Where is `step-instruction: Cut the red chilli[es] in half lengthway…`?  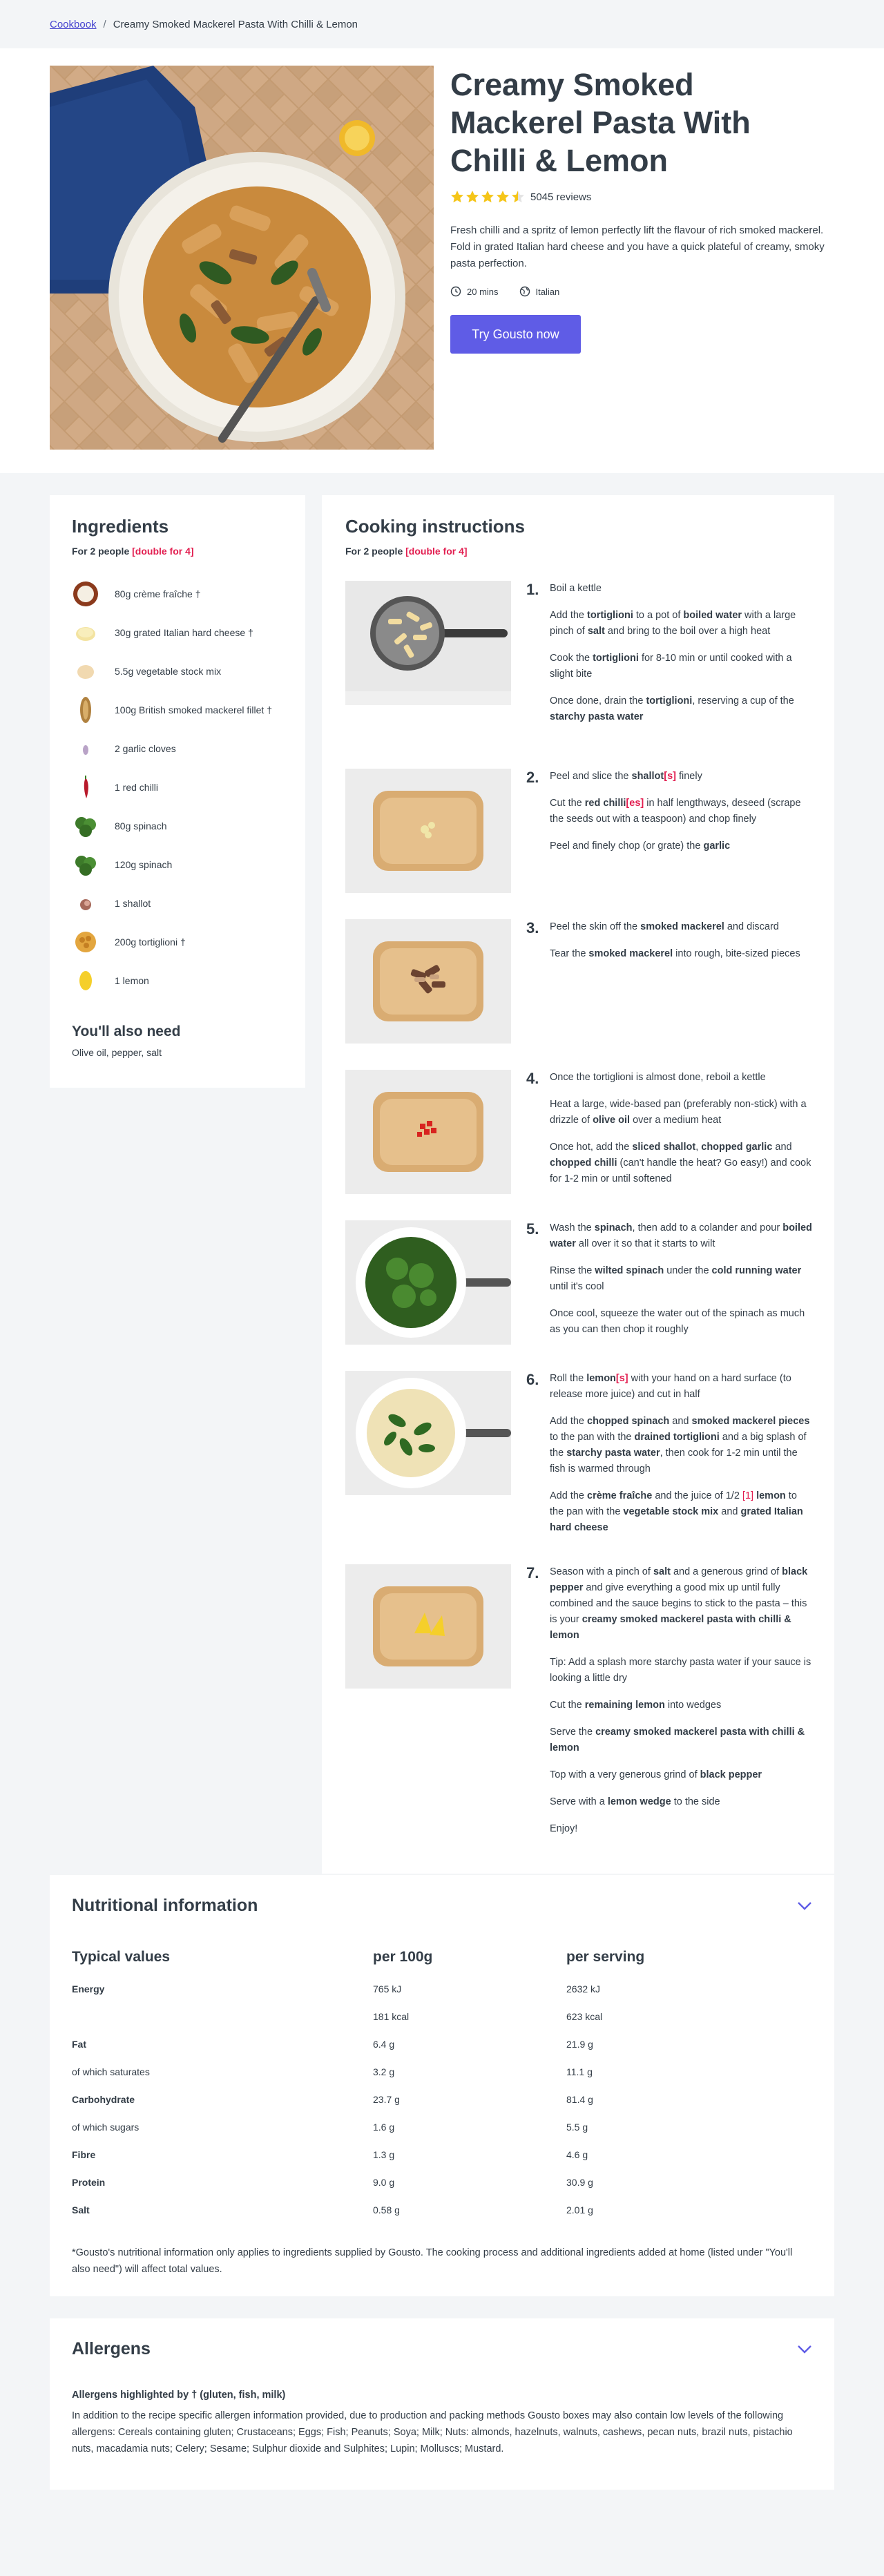
step-instruction: Cut the red chilli[es] in half lengthway… is located at coordinates (675, 811).